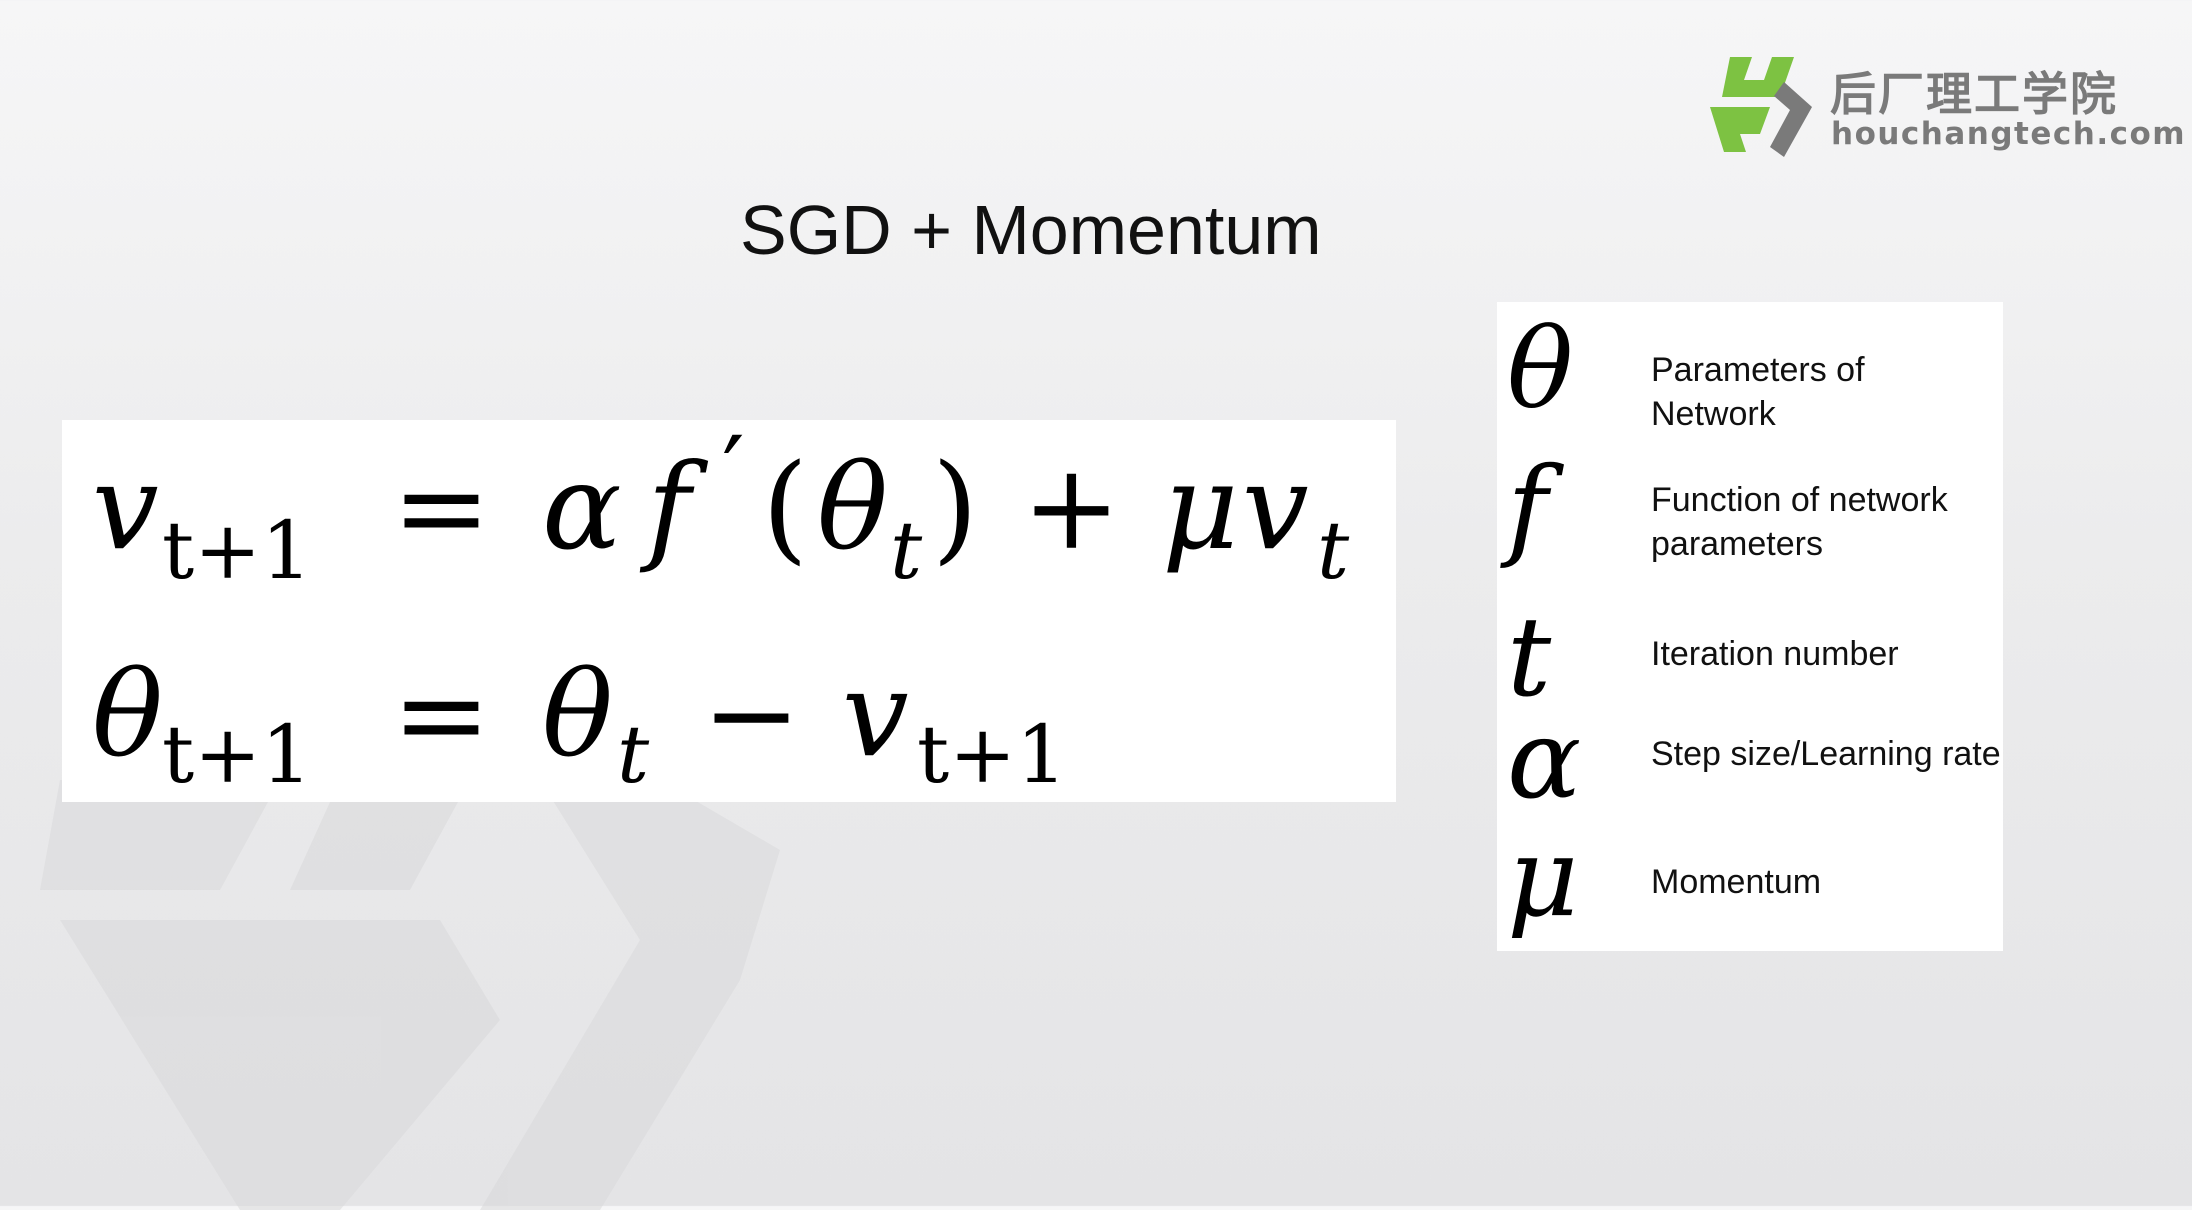  Describe the element at coordinates (852, 507) in the screenshot. I see `eq1-theta: θ` at that location.